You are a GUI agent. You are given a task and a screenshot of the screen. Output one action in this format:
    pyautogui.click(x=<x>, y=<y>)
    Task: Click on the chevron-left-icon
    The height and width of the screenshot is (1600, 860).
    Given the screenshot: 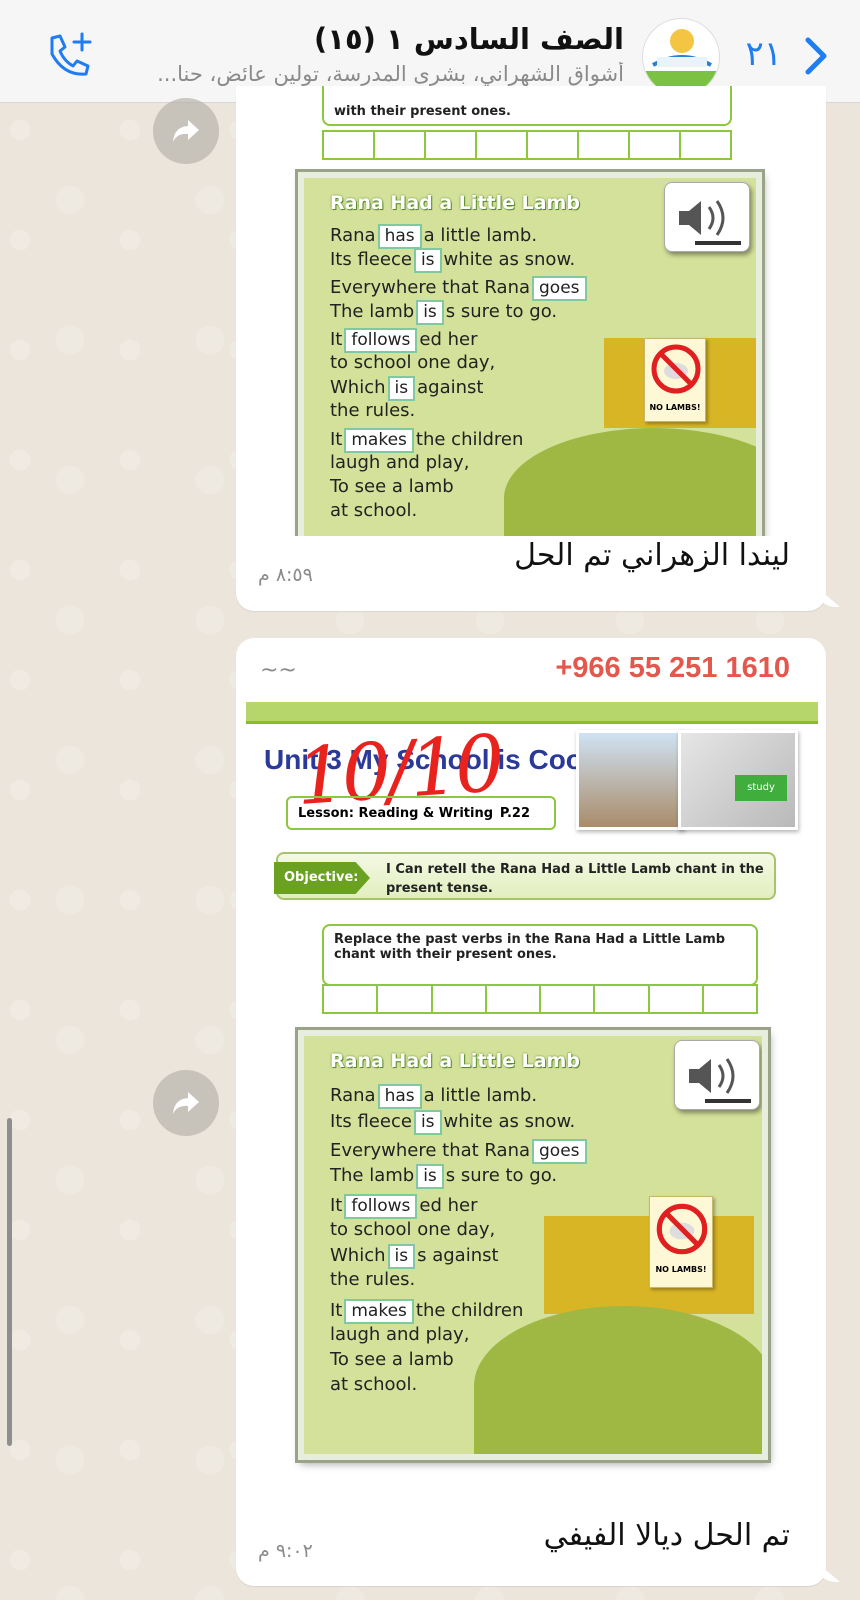 What is the action you would take?
    pyautogui.click(x=816, y=56)
    